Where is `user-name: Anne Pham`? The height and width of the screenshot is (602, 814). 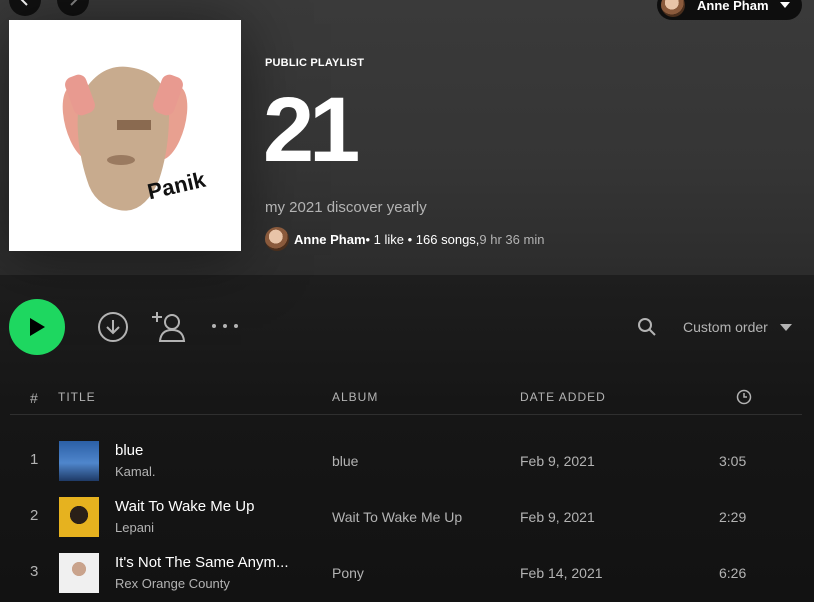
user-name: Anne Pham is located at coordinates (733, 6).